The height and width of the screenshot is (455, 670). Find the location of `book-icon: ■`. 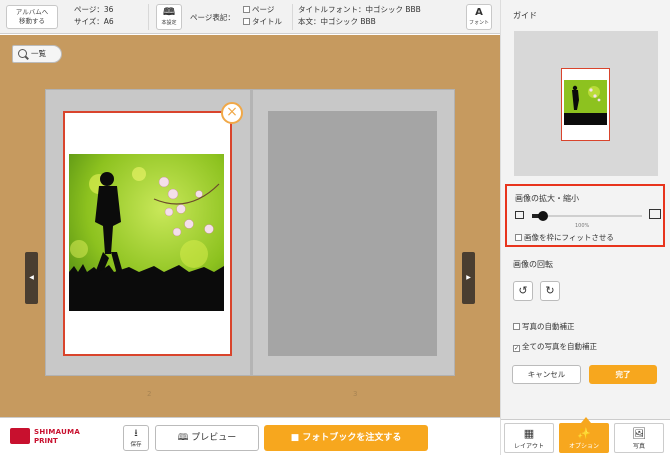

book-icon: ■ is located at coordinates (296, 438).